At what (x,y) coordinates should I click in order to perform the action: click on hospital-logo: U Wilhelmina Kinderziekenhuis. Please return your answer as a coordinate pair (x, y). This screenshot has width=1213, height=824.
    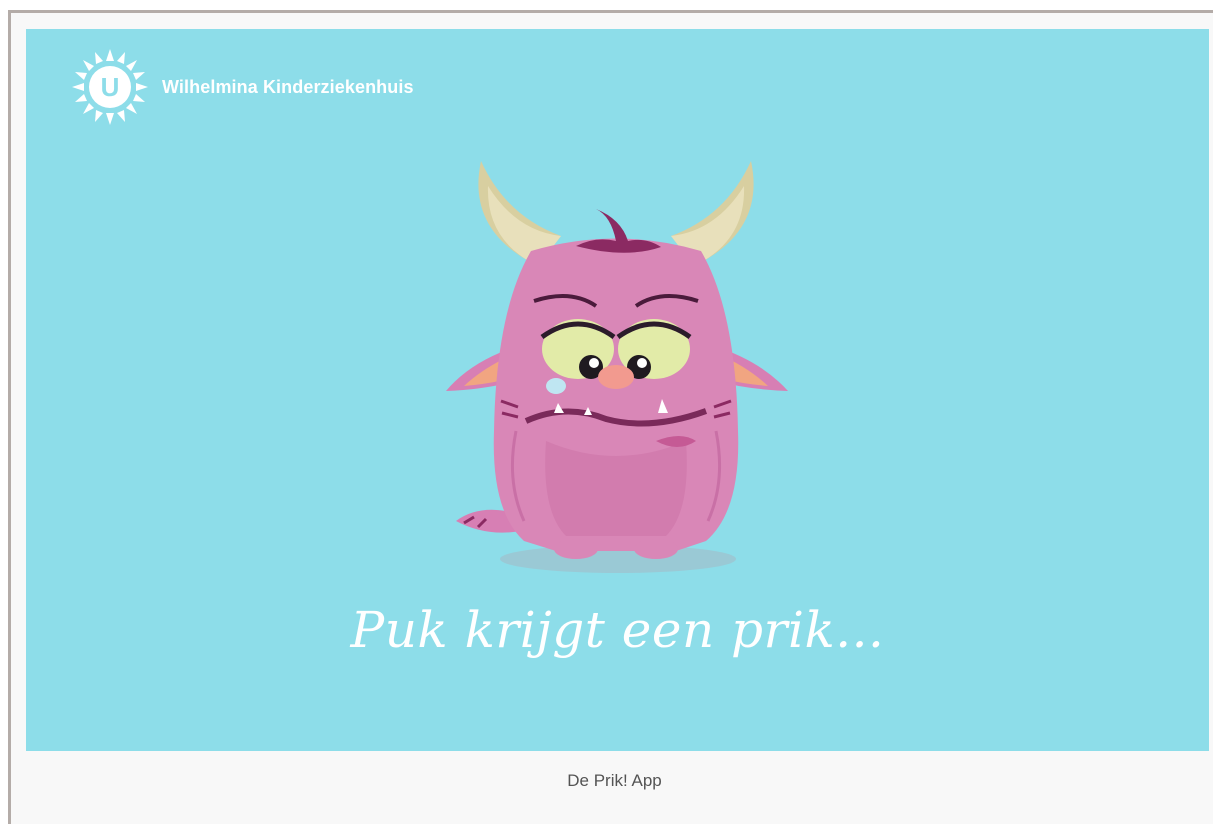
    Looking at the image, I should click on (242, 87).